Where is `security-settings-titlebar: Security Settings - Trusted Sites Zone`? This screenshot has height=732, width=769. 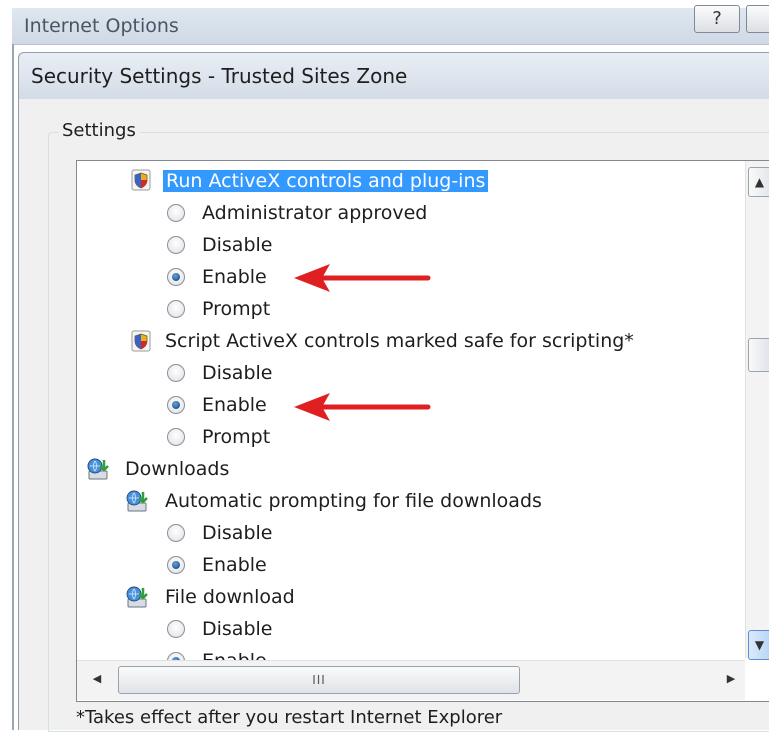
security-settings-titlebar: Security Settings - Trusted Sites Zone is located at coordinates (393, 76).